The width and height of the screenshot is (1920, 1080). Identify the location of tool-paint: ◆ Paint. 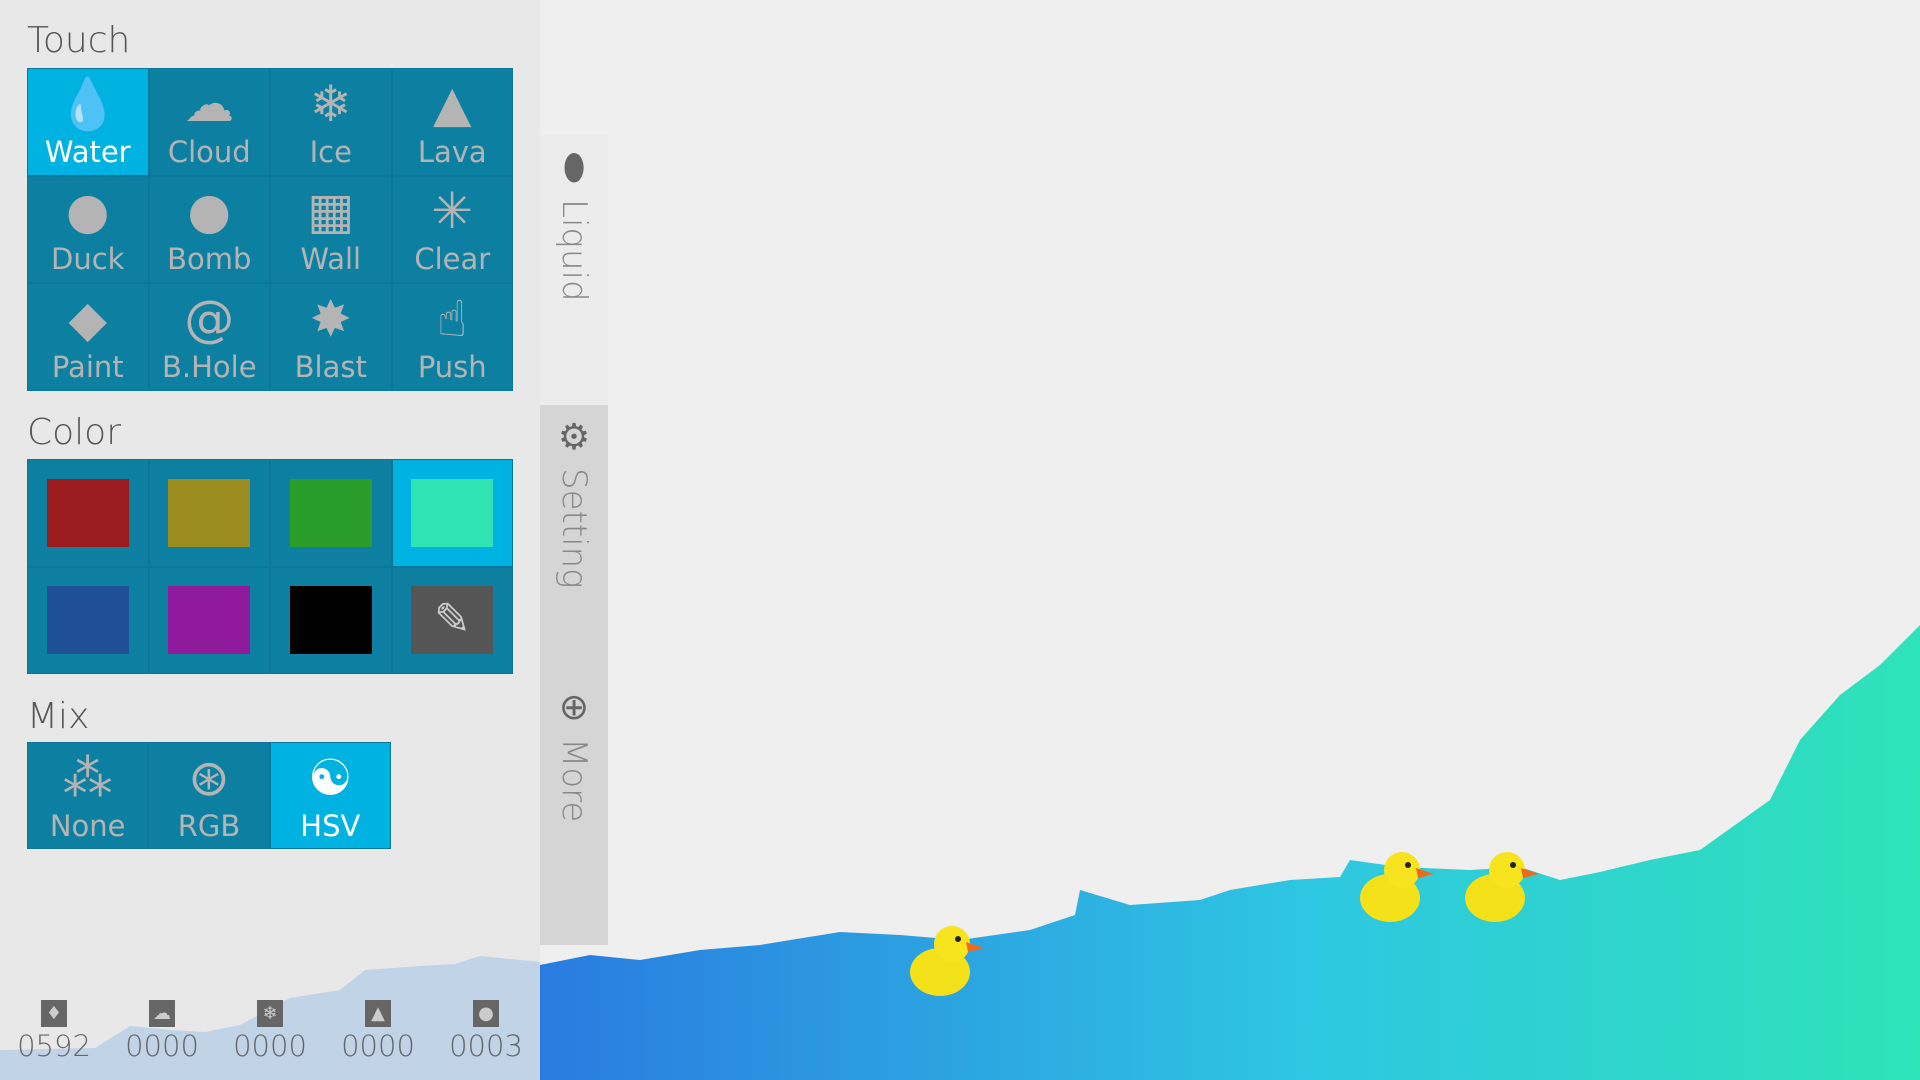
(88, 337).